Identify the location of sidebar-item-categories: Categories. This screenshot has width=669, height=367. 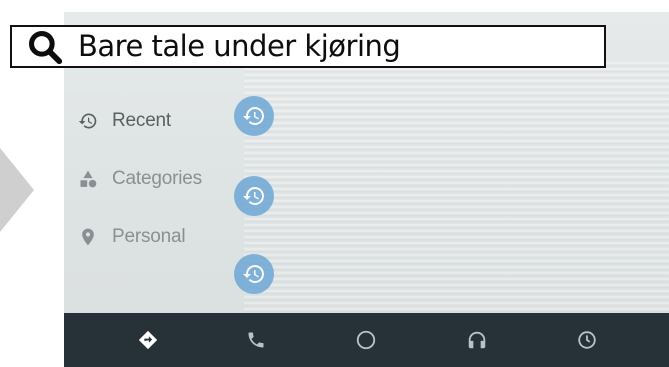
(149, 179).